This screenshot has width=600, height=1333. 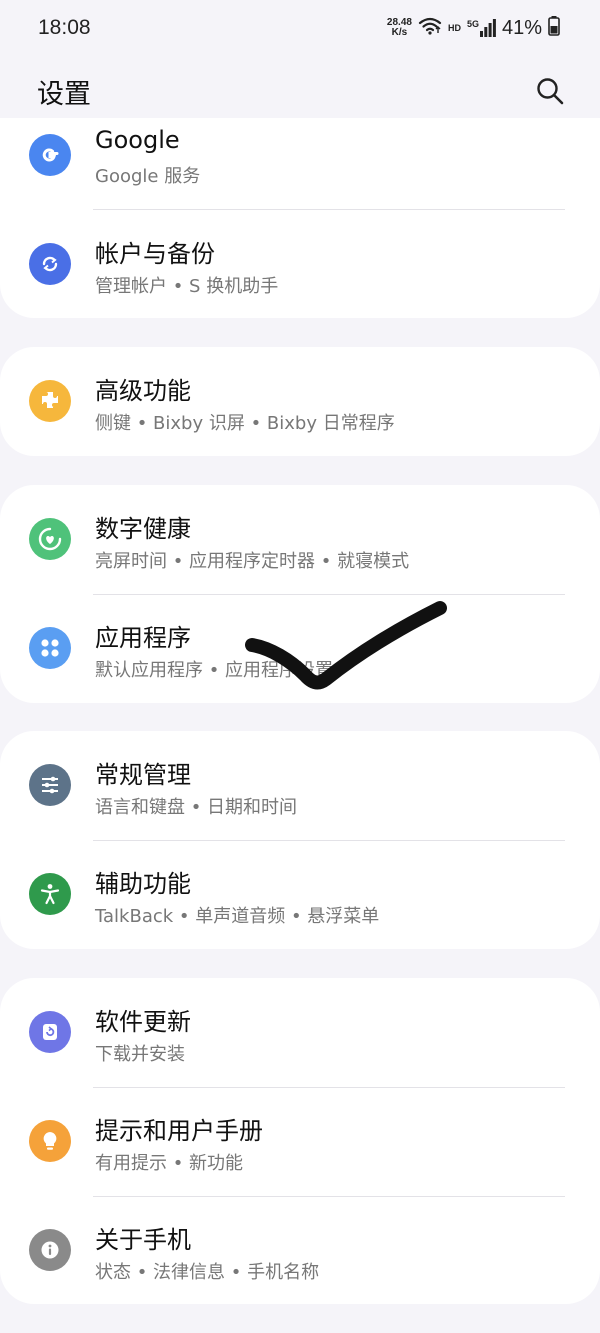 What do you see at coordinates (252, 561) in the screenshot?
I see `settings-item-subtitle: 亮屏时间 • 应用程序定时器 • 就寝模式` at bounding box center [252, 561].